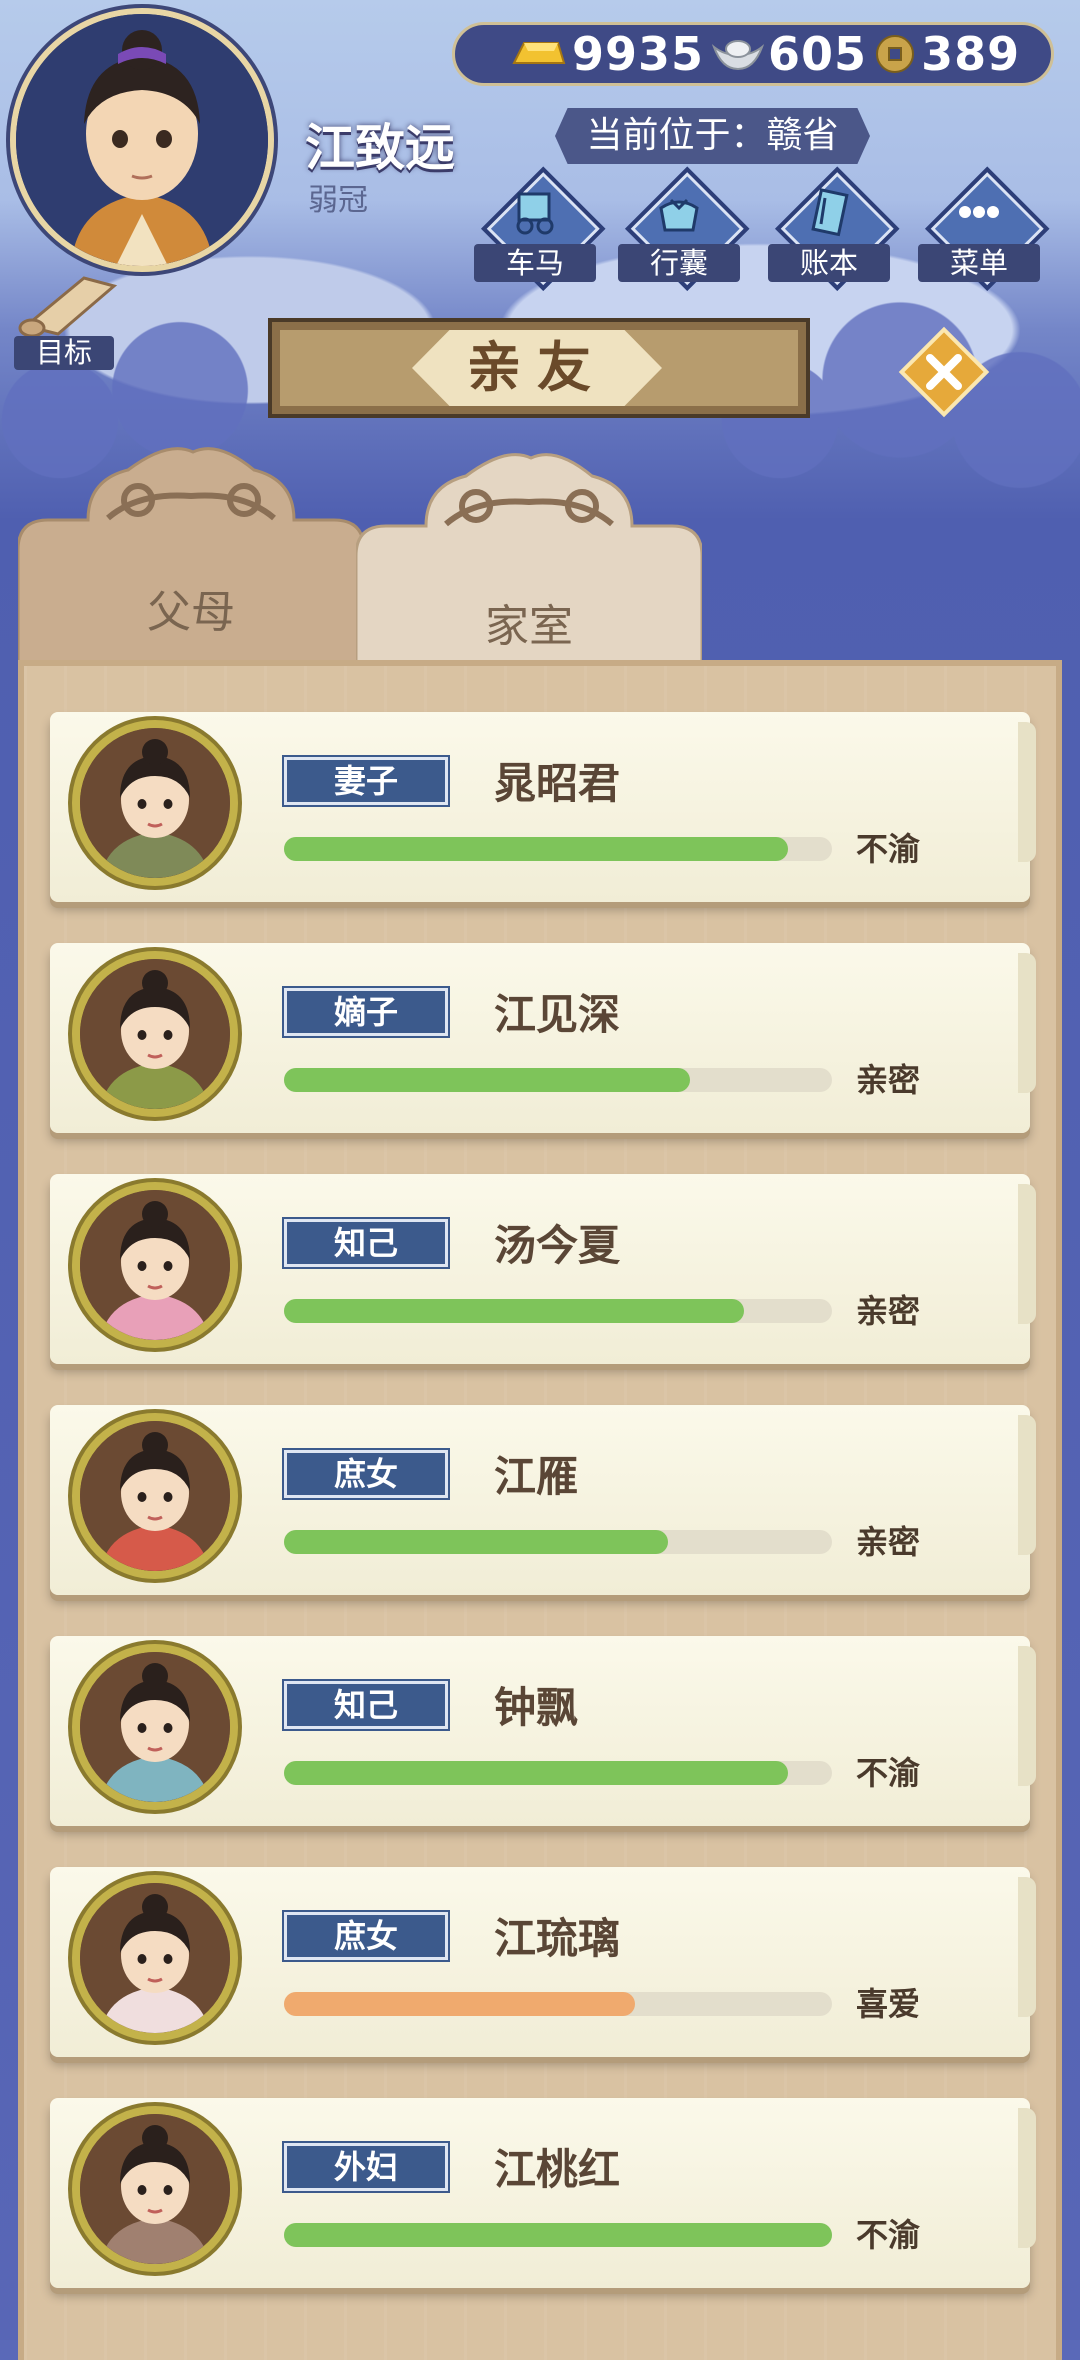 The image size is (1080, 2360). I want to click on relative-name: 江见深, so click(557, 1014).